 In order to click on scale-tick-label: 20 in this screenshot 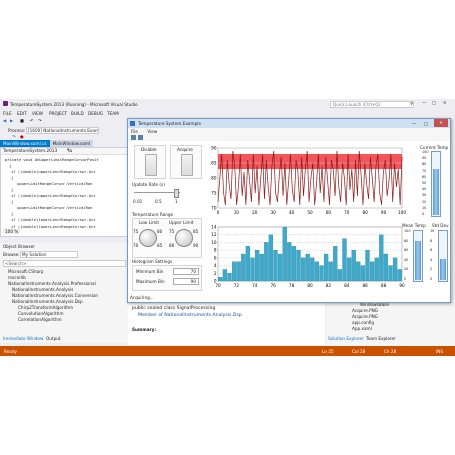, I will do `click(406, 269)`.